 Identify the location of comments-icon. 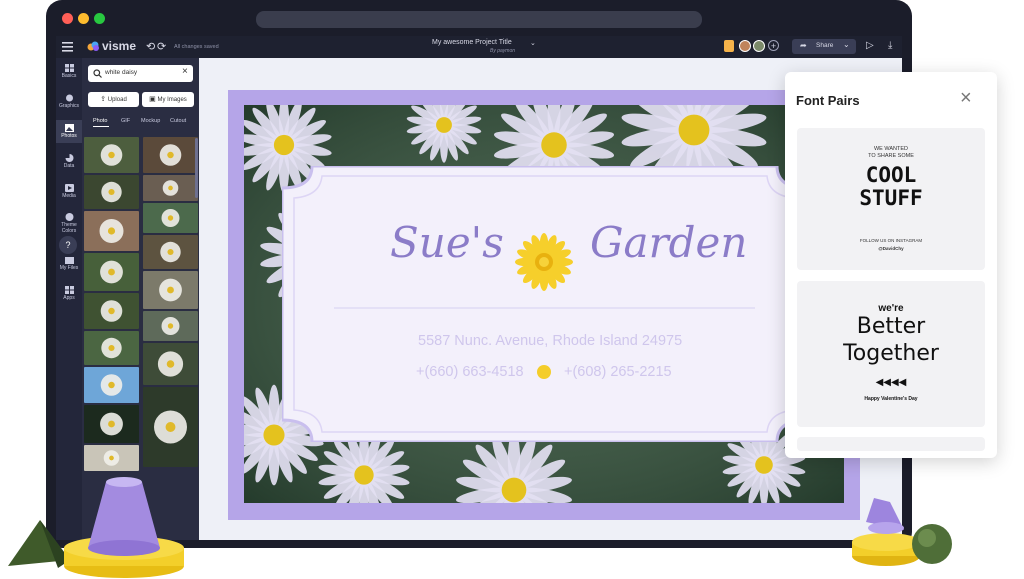
(729, 46).